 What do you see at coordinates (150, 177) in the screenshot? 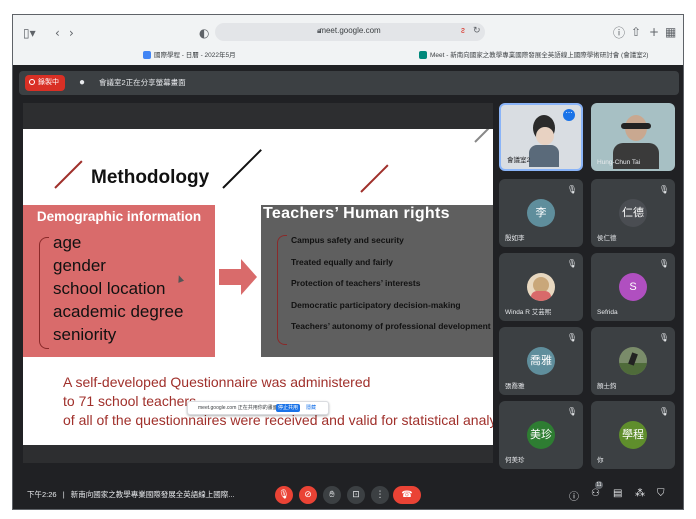
I see `slide-title: Methodology` at bounding box center [150, 177].